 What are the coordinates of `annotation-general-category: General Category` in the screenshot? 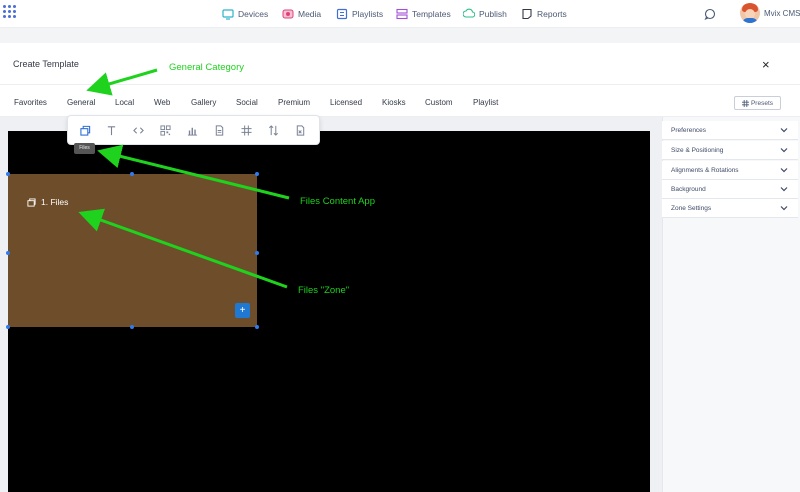 It's located at (206, 67).